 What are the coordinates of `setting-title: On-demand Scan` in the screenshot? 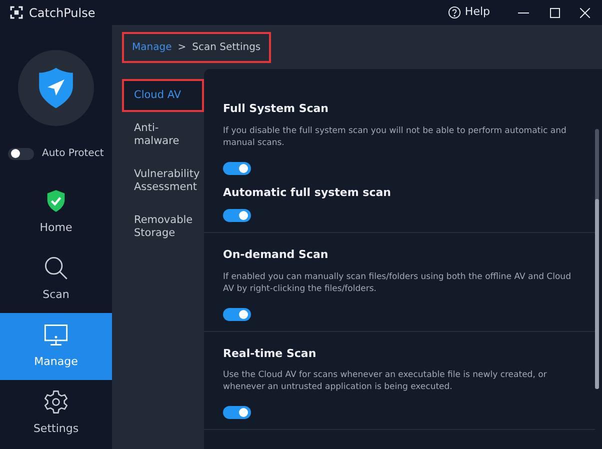 It's located at (276, 255).